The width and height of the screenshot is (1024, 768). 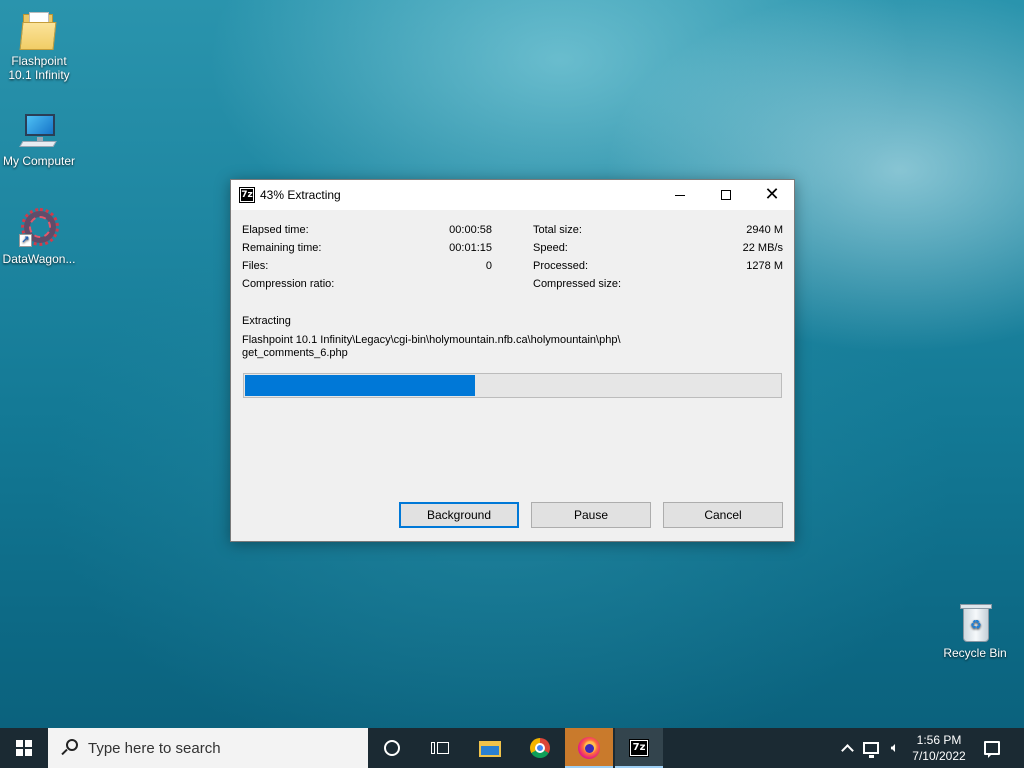 I want to click on desktop-icon-label: Recycle Bin, so click(x=975, y=653).